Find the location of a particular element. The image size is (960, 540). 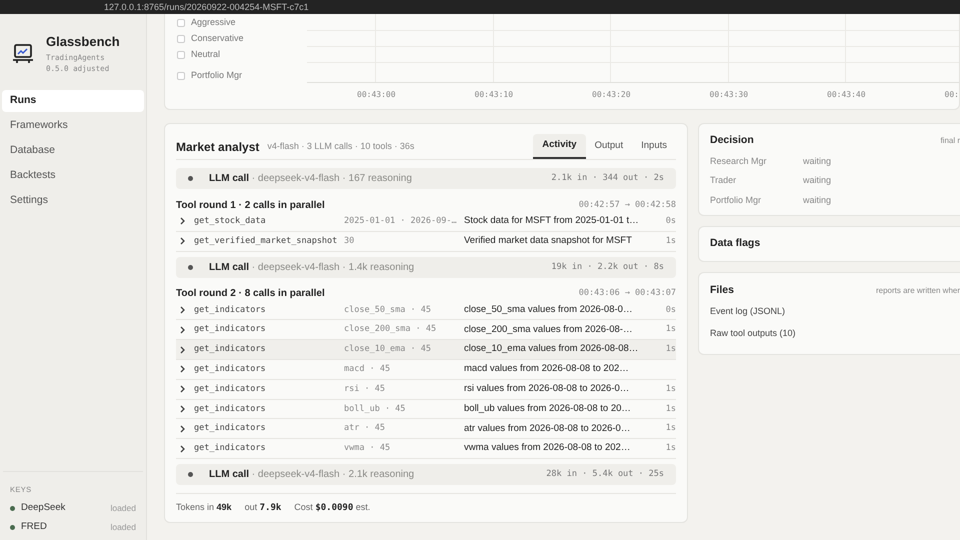

file-link: Raw tool outputs (10) is located at coordinates (835, 337).